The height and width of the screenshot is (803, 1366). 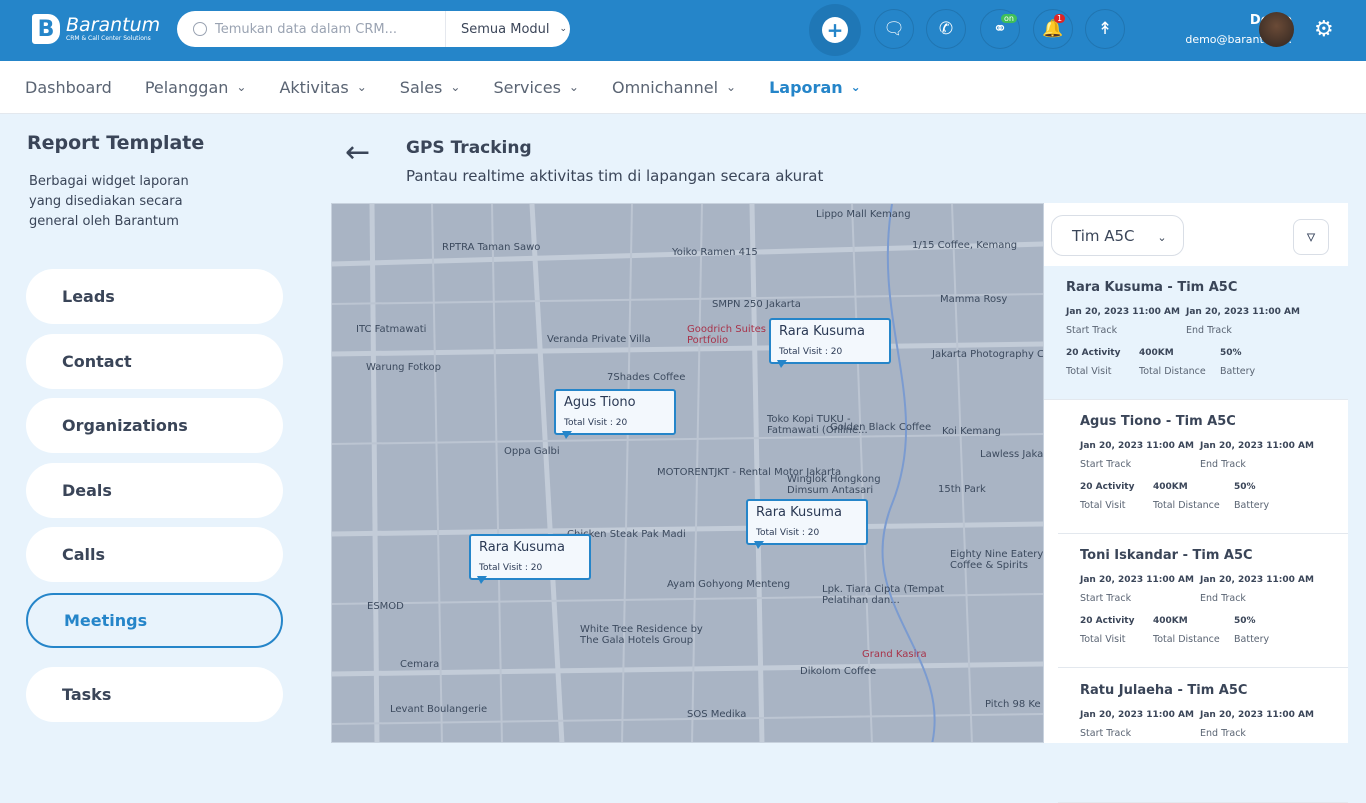 I want to click on sidebar-item-contact: Contact, so click(x=154, y=361).